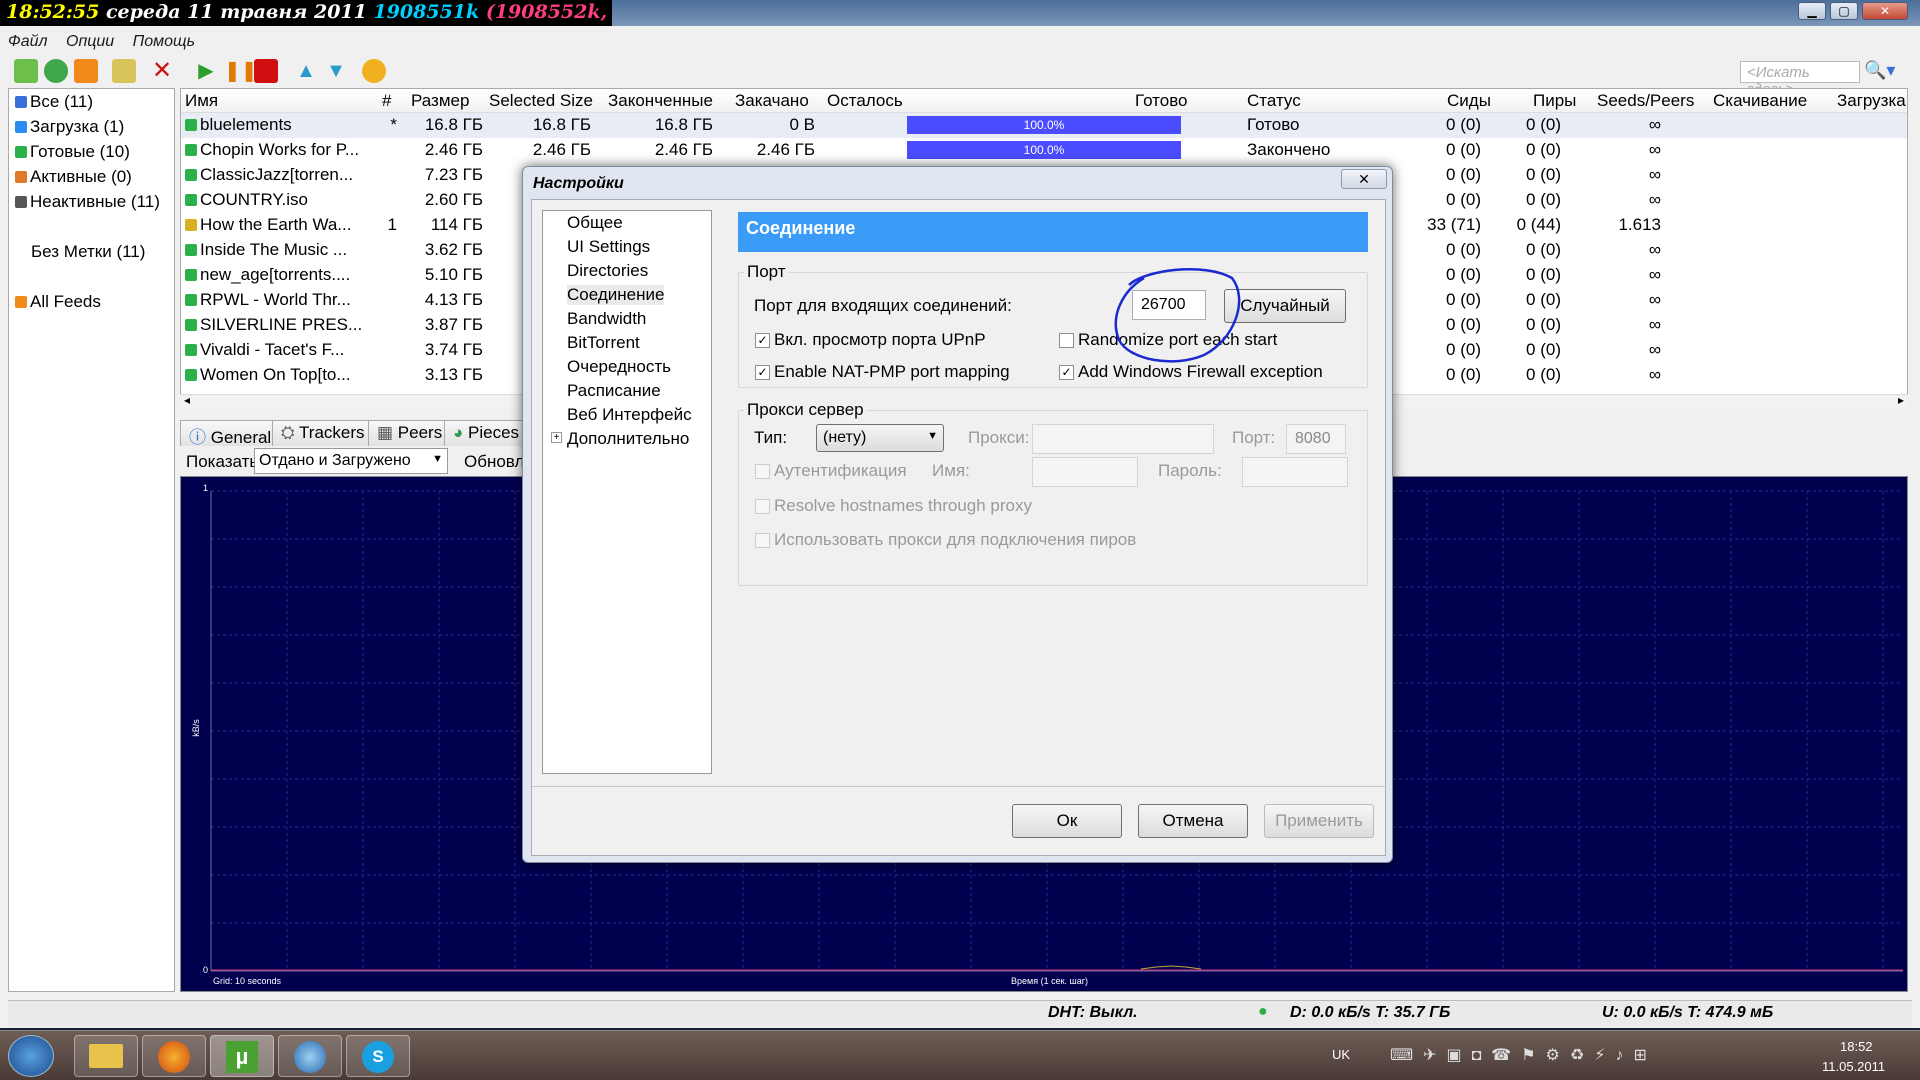 The width and height of the screenshot is (1920, 1080). I want to click on tree-item-general: Общее, so click(595, 223).